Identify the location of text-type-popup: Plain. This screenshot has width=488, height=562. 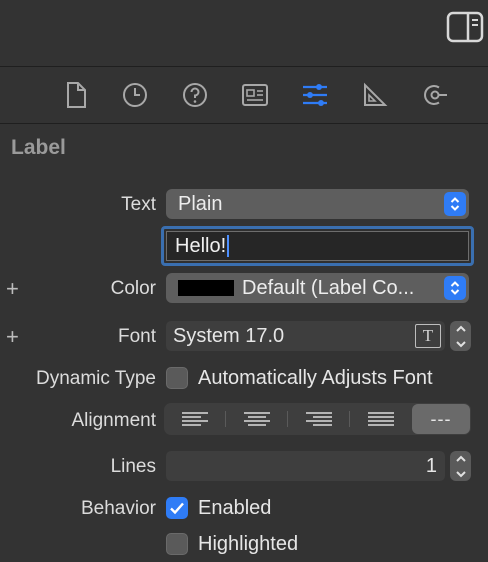
(317, 204).